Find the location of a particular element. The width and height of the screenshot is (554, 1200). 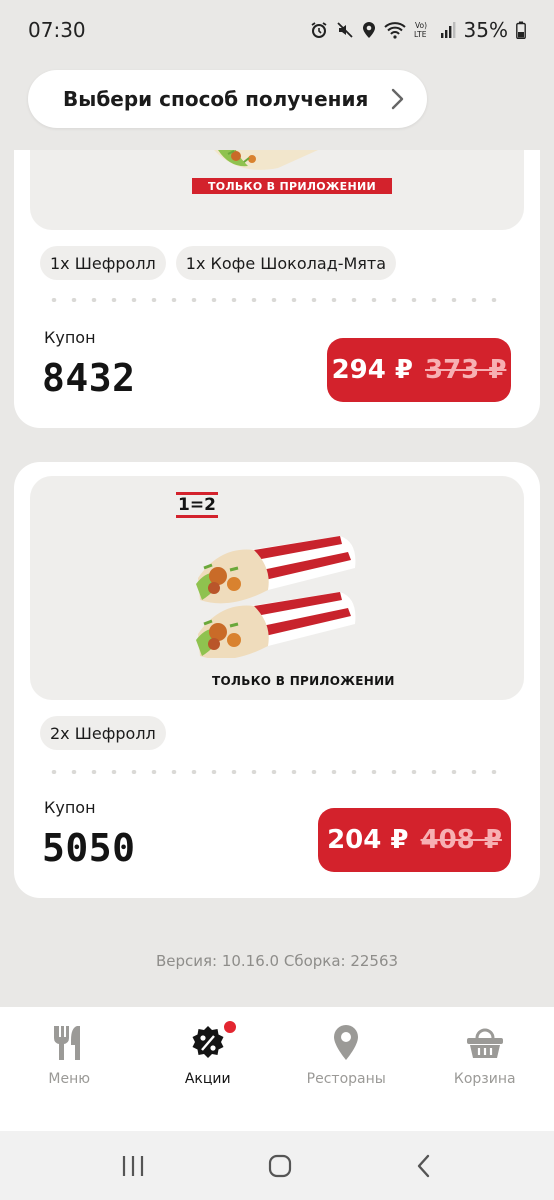

discount-badge-icon is located at coordinates (214, 1041).